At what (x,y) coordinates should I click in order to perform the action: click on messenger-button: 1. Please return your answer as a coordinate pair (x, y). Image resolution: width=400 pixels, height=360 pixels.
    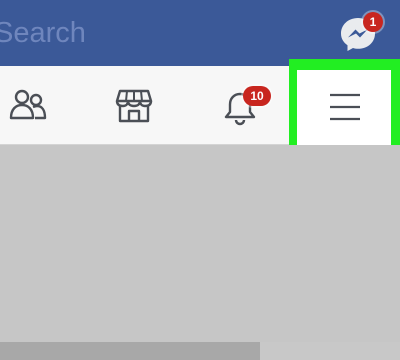
    Looking at the image, I should click on (361, 35).